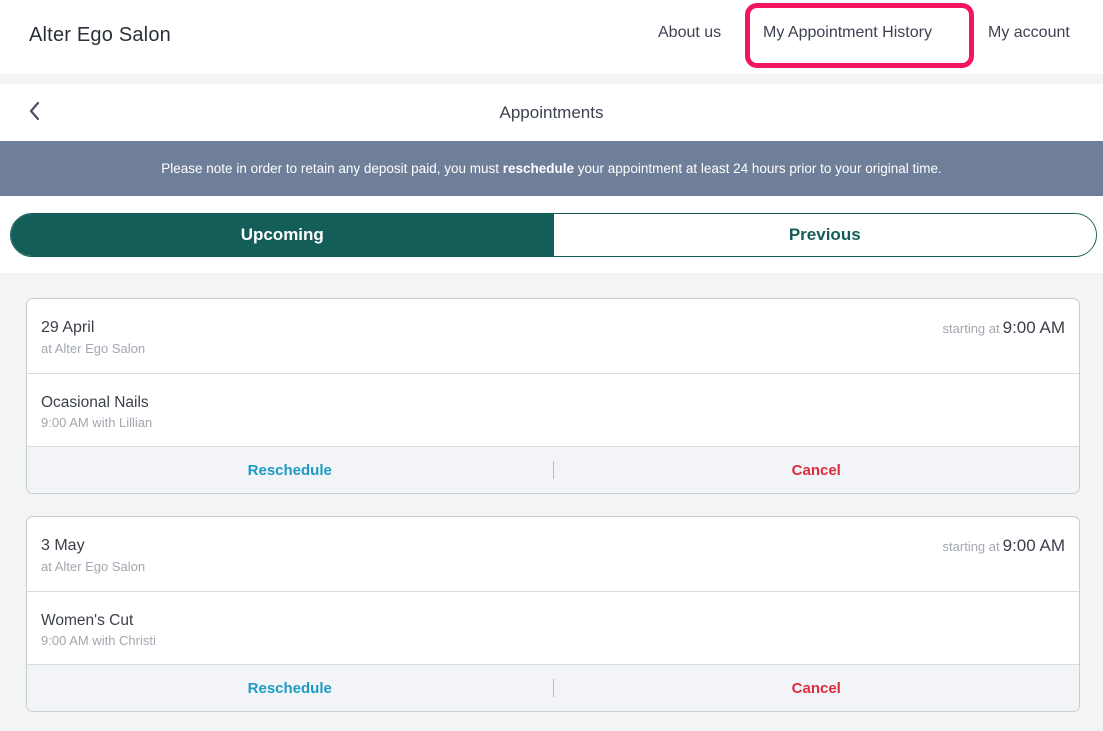 The height and width of the screenshot is (731, 1103). I want to click on nav-about-us: About us, so click(689, 33).